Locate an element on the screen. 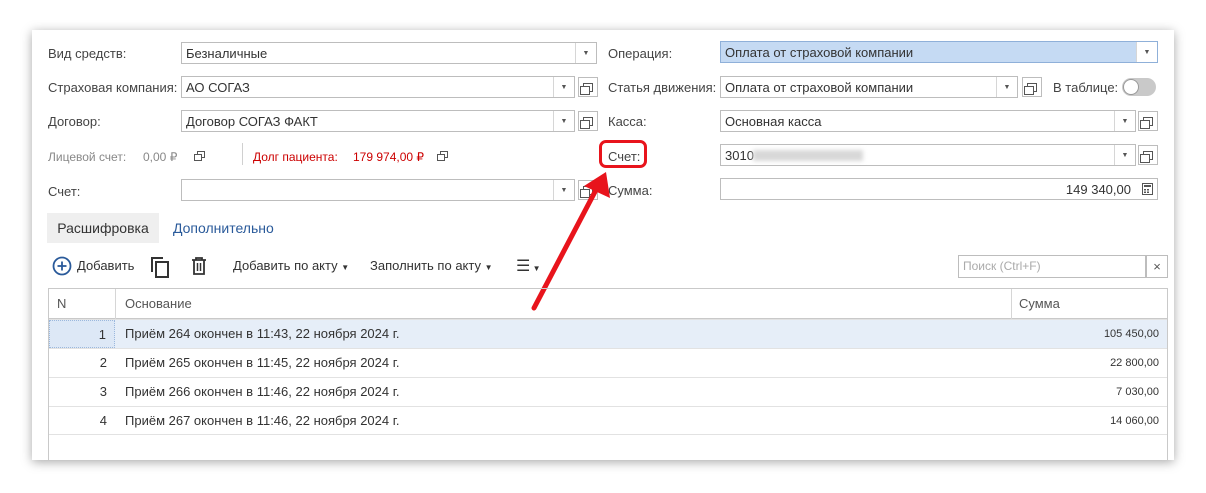 This screenshot has width=1206, height=493. article-value: Оплата от страховой компании is located at coordinates (819, 87).